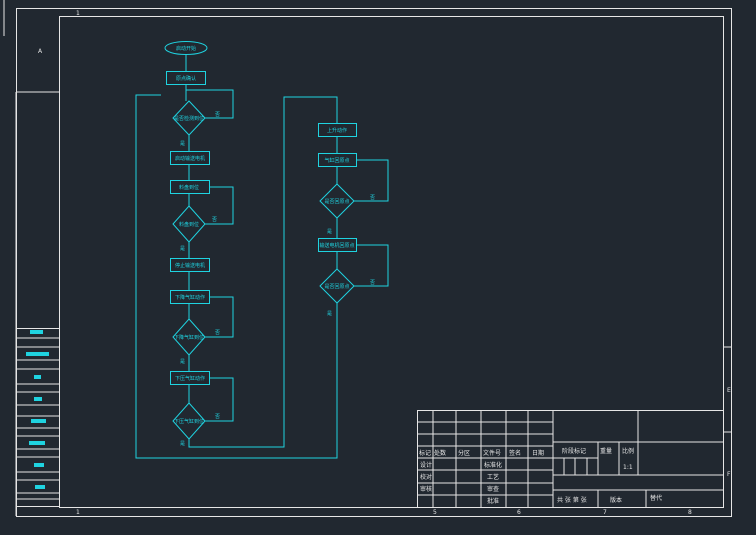 This screenshot has height=535, width=756. What do you see at coordinates (493, 489) in the screenshot?
I see `svg-text: 审查` at bounding box center [493, 489].